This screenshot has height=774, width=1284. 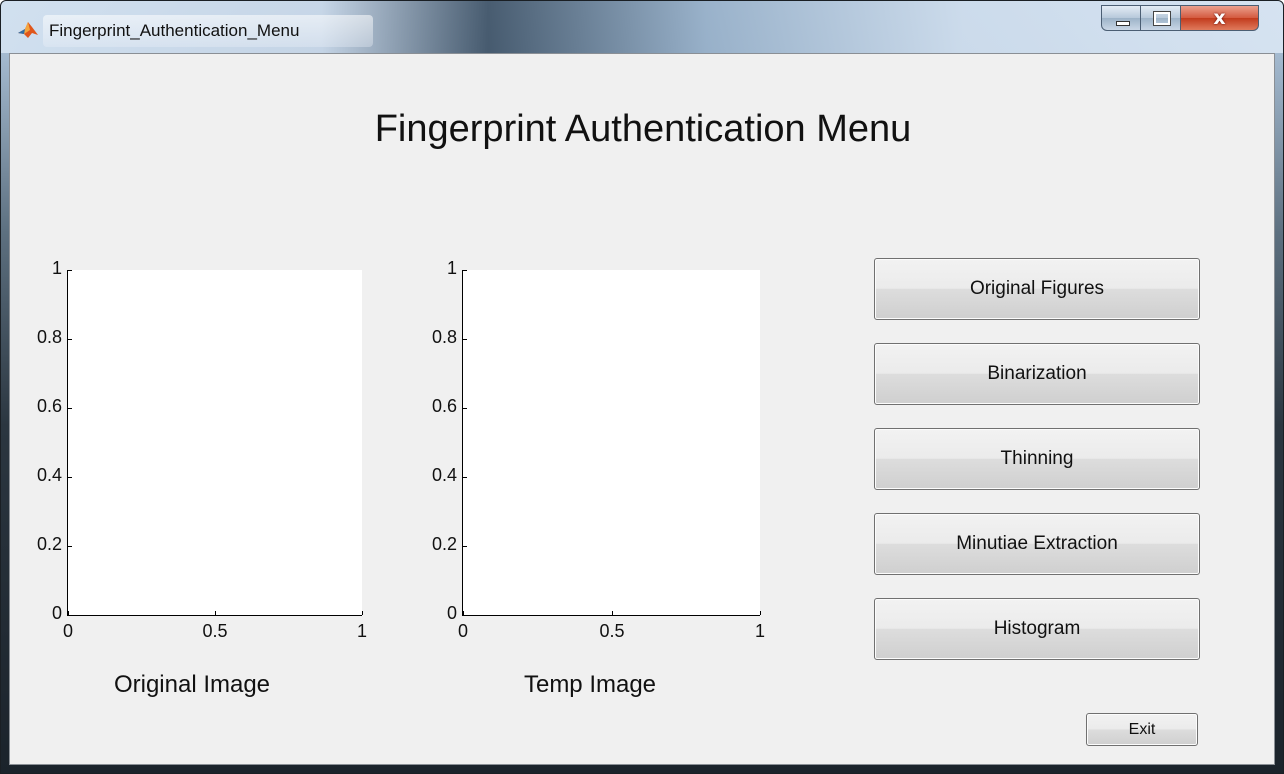 I want to click on maximize-button, so click(x=1161, y=18).